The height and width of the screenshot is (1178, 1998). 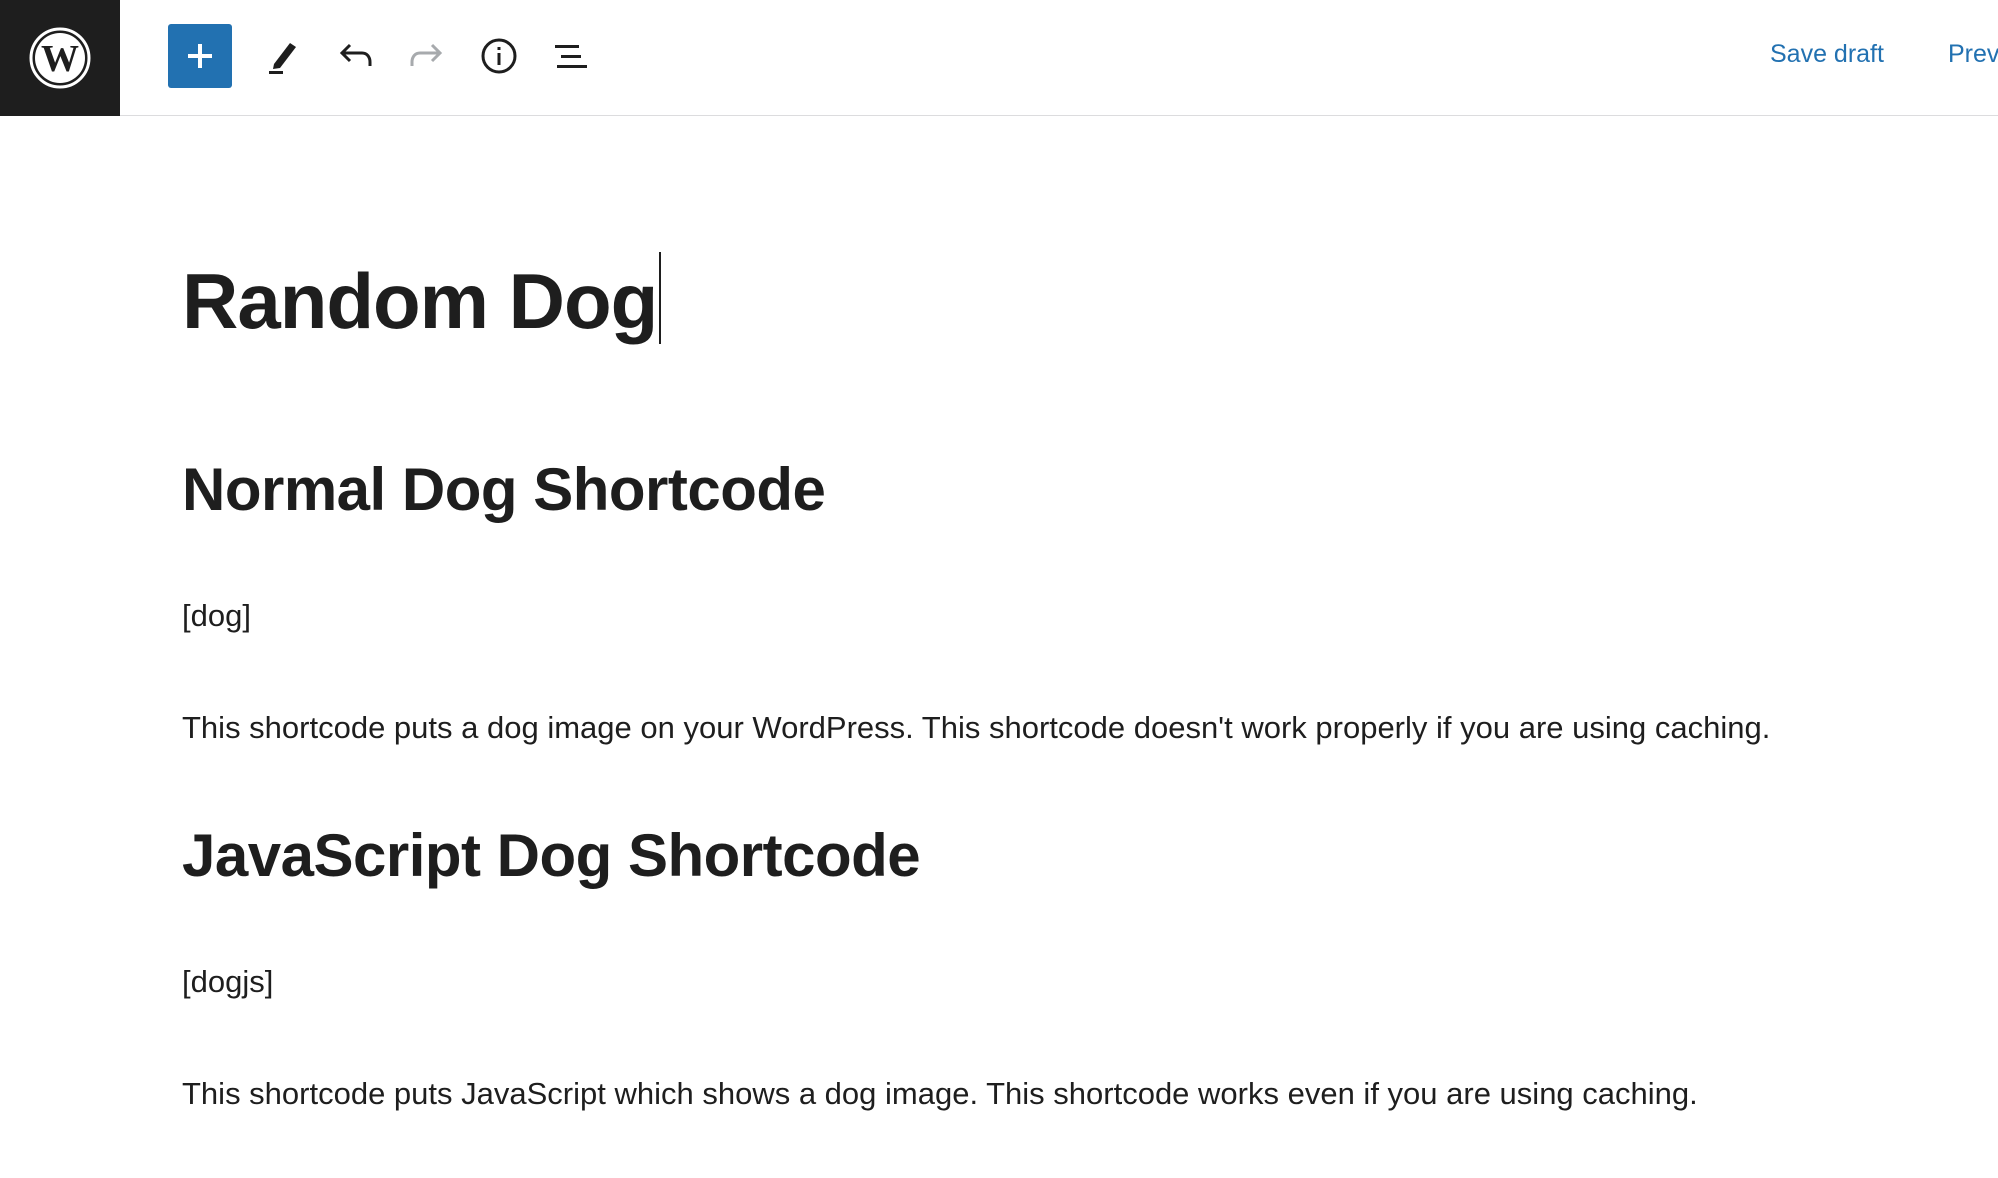 I want to click on plus-icon, so click(x=200, y=56).